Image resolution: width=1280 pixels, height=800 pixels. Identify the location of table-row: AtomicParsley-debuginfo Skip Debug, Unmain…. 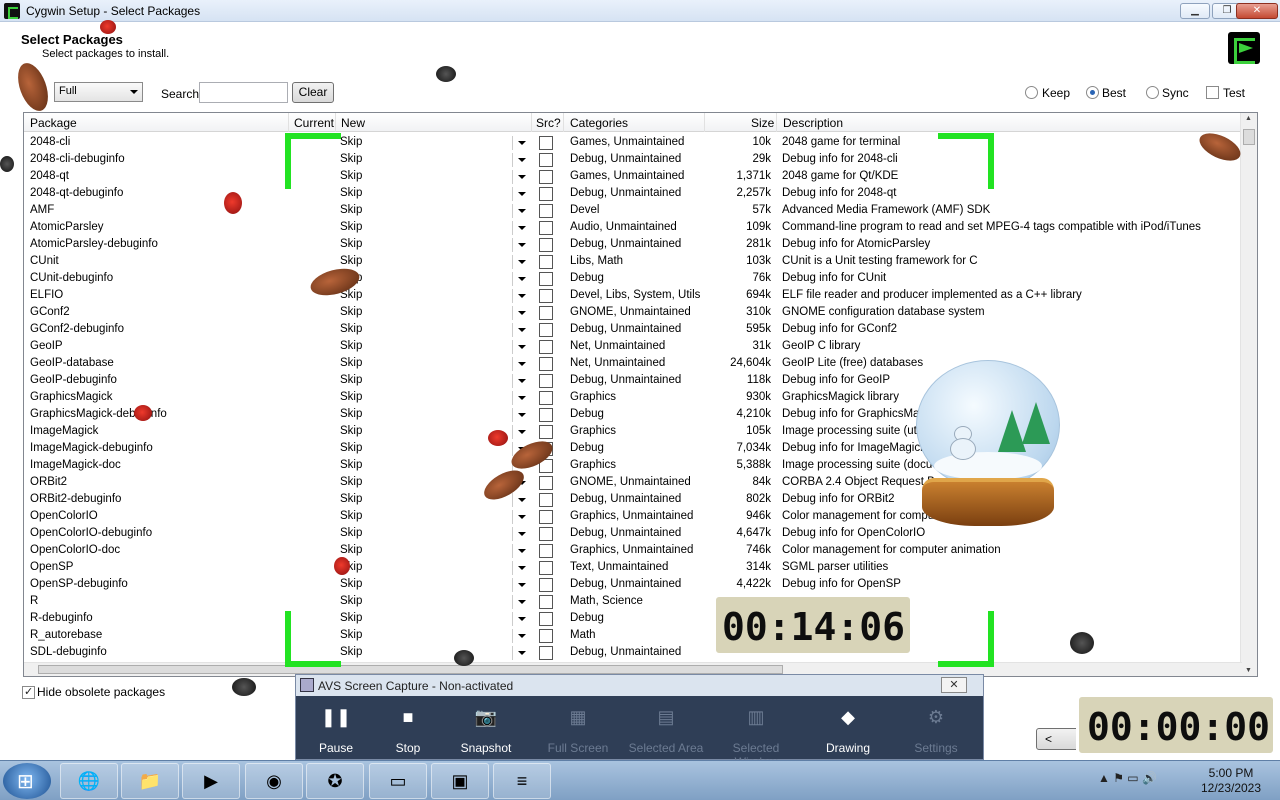
(633, 244).